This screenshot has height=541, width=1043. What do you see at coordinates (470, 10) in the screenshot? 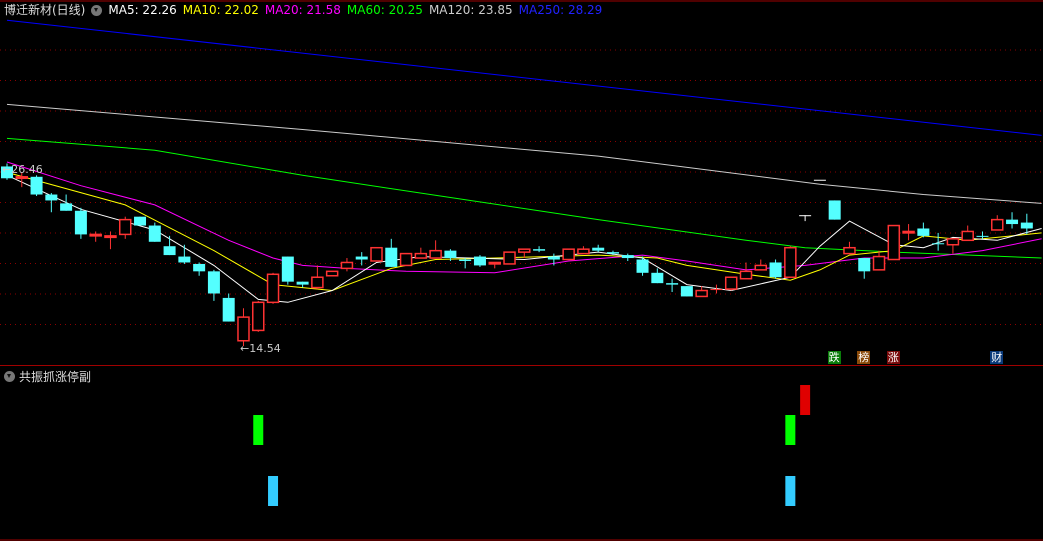
I see `ma120-label: MA120: 23.85` at bounding box center [470, 10].